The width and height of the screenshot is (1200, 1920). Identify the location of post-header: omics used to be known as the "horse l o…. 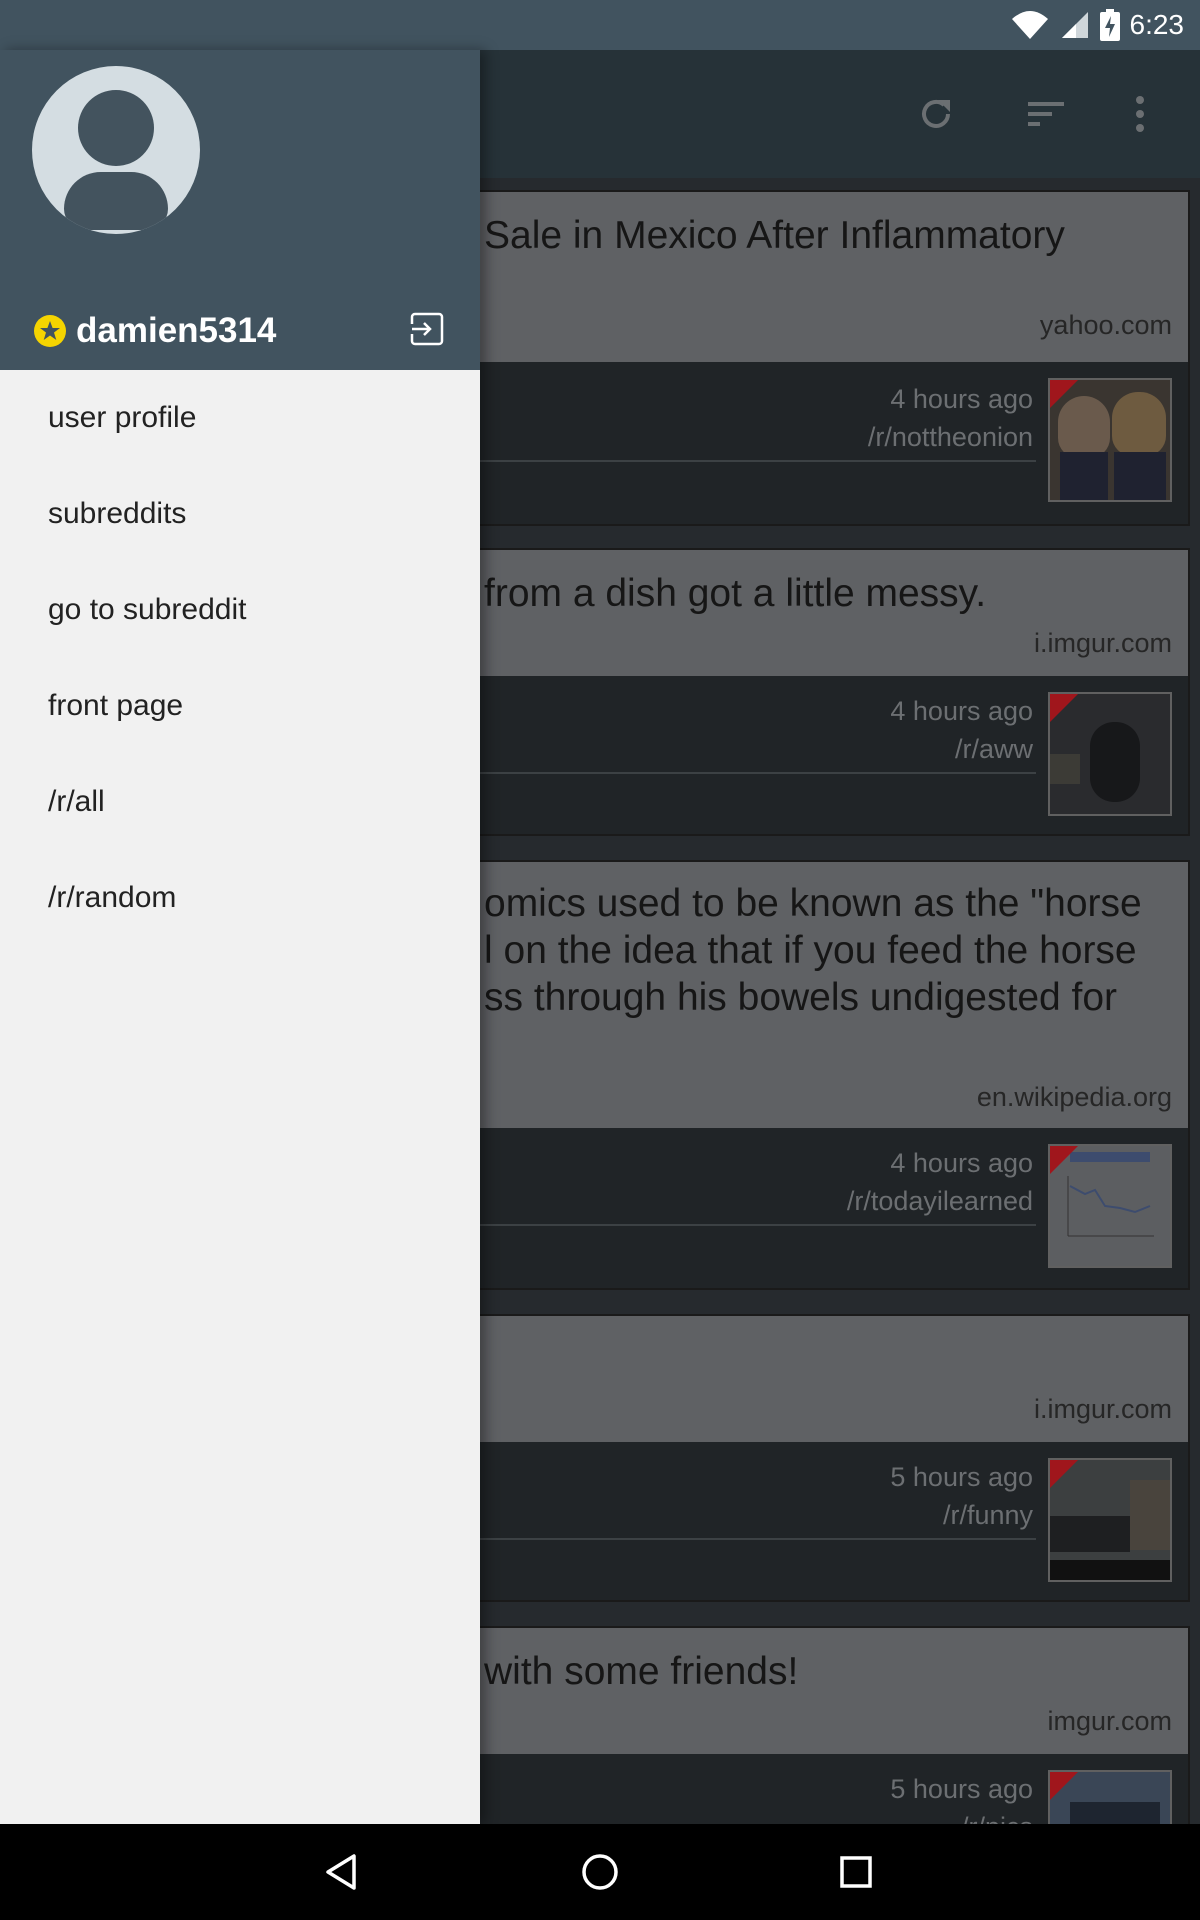
(831, 995).